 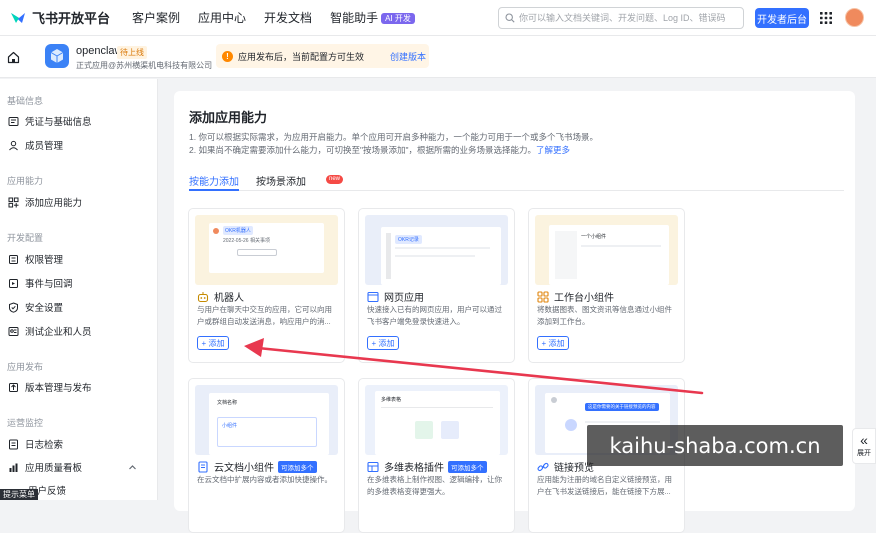 What do you see at coordinates (395, 296) in the screenshot?
I see `card-title: 网页应用` at bounding box center [395, 296].